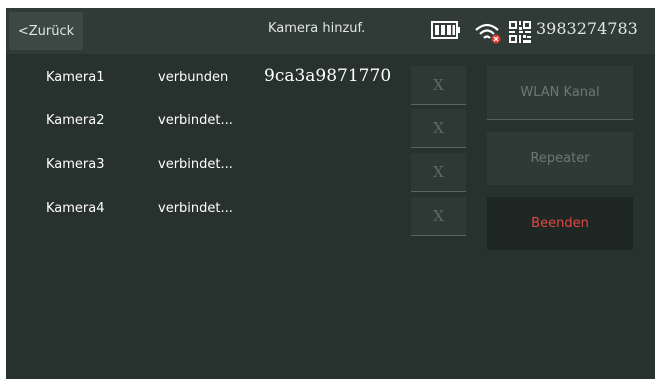 This screenshot has height=387, width=655. I want to click on device-id: 3983274783, so click(587, 28).